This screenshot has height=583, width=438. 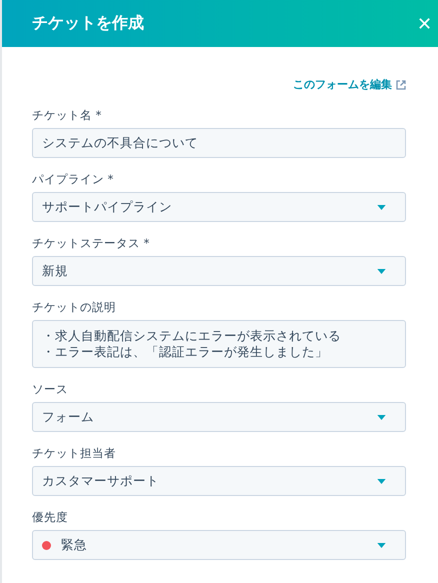 What do you see at coordinates (219, 207) in the screenshot?
I see `dropdown-field: サポートパイプライン` at bounding box center [219, 207].